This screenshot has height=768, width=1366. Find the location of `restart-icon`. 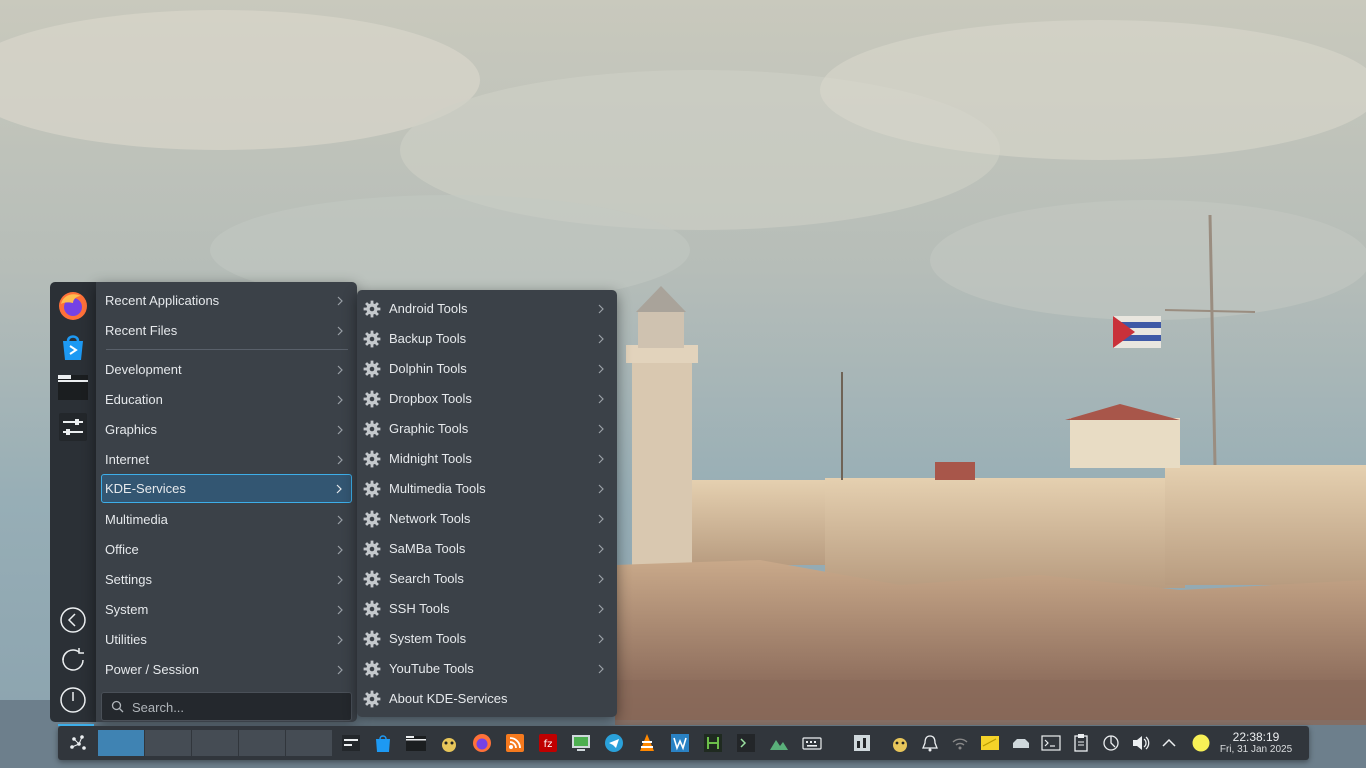

restart-icon is located at coordinates (73, 660).